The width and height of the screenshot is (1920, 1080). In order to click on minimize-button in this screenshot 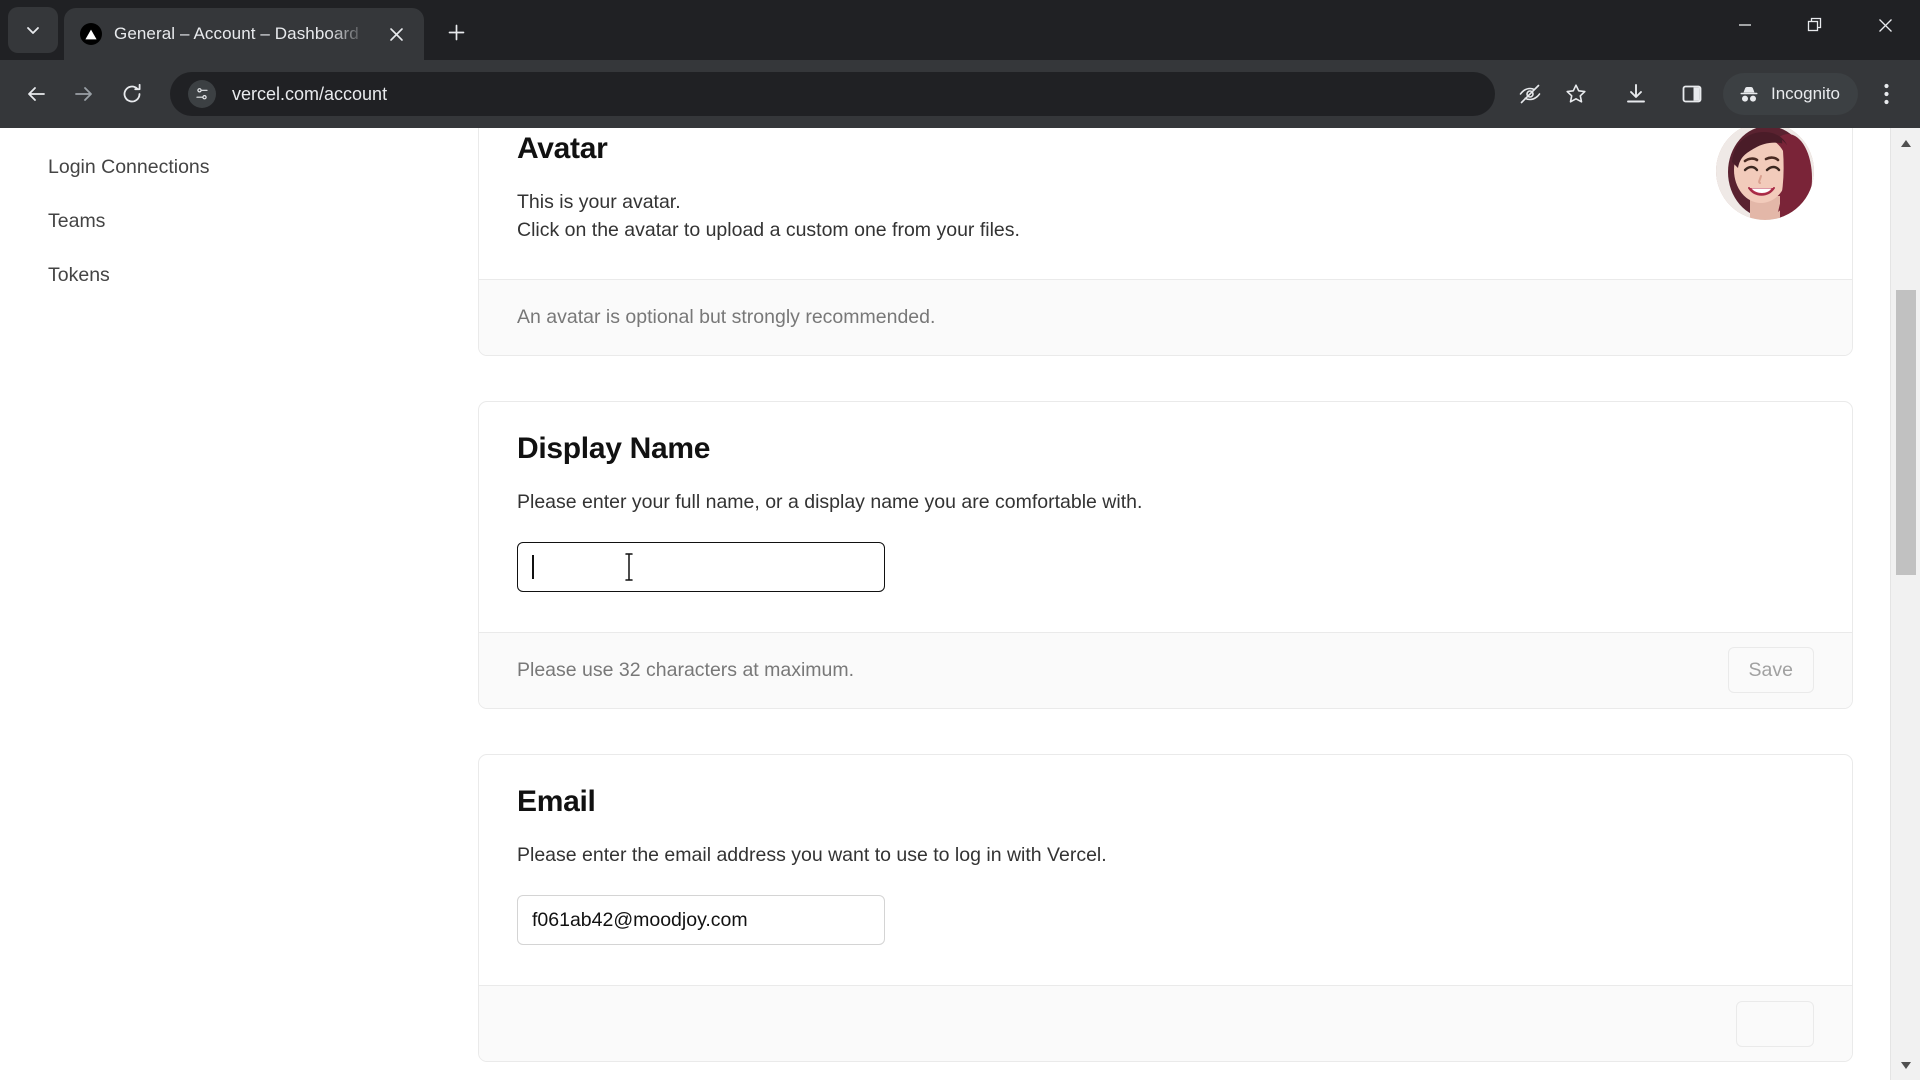, I will do `click(1745, 25)`.